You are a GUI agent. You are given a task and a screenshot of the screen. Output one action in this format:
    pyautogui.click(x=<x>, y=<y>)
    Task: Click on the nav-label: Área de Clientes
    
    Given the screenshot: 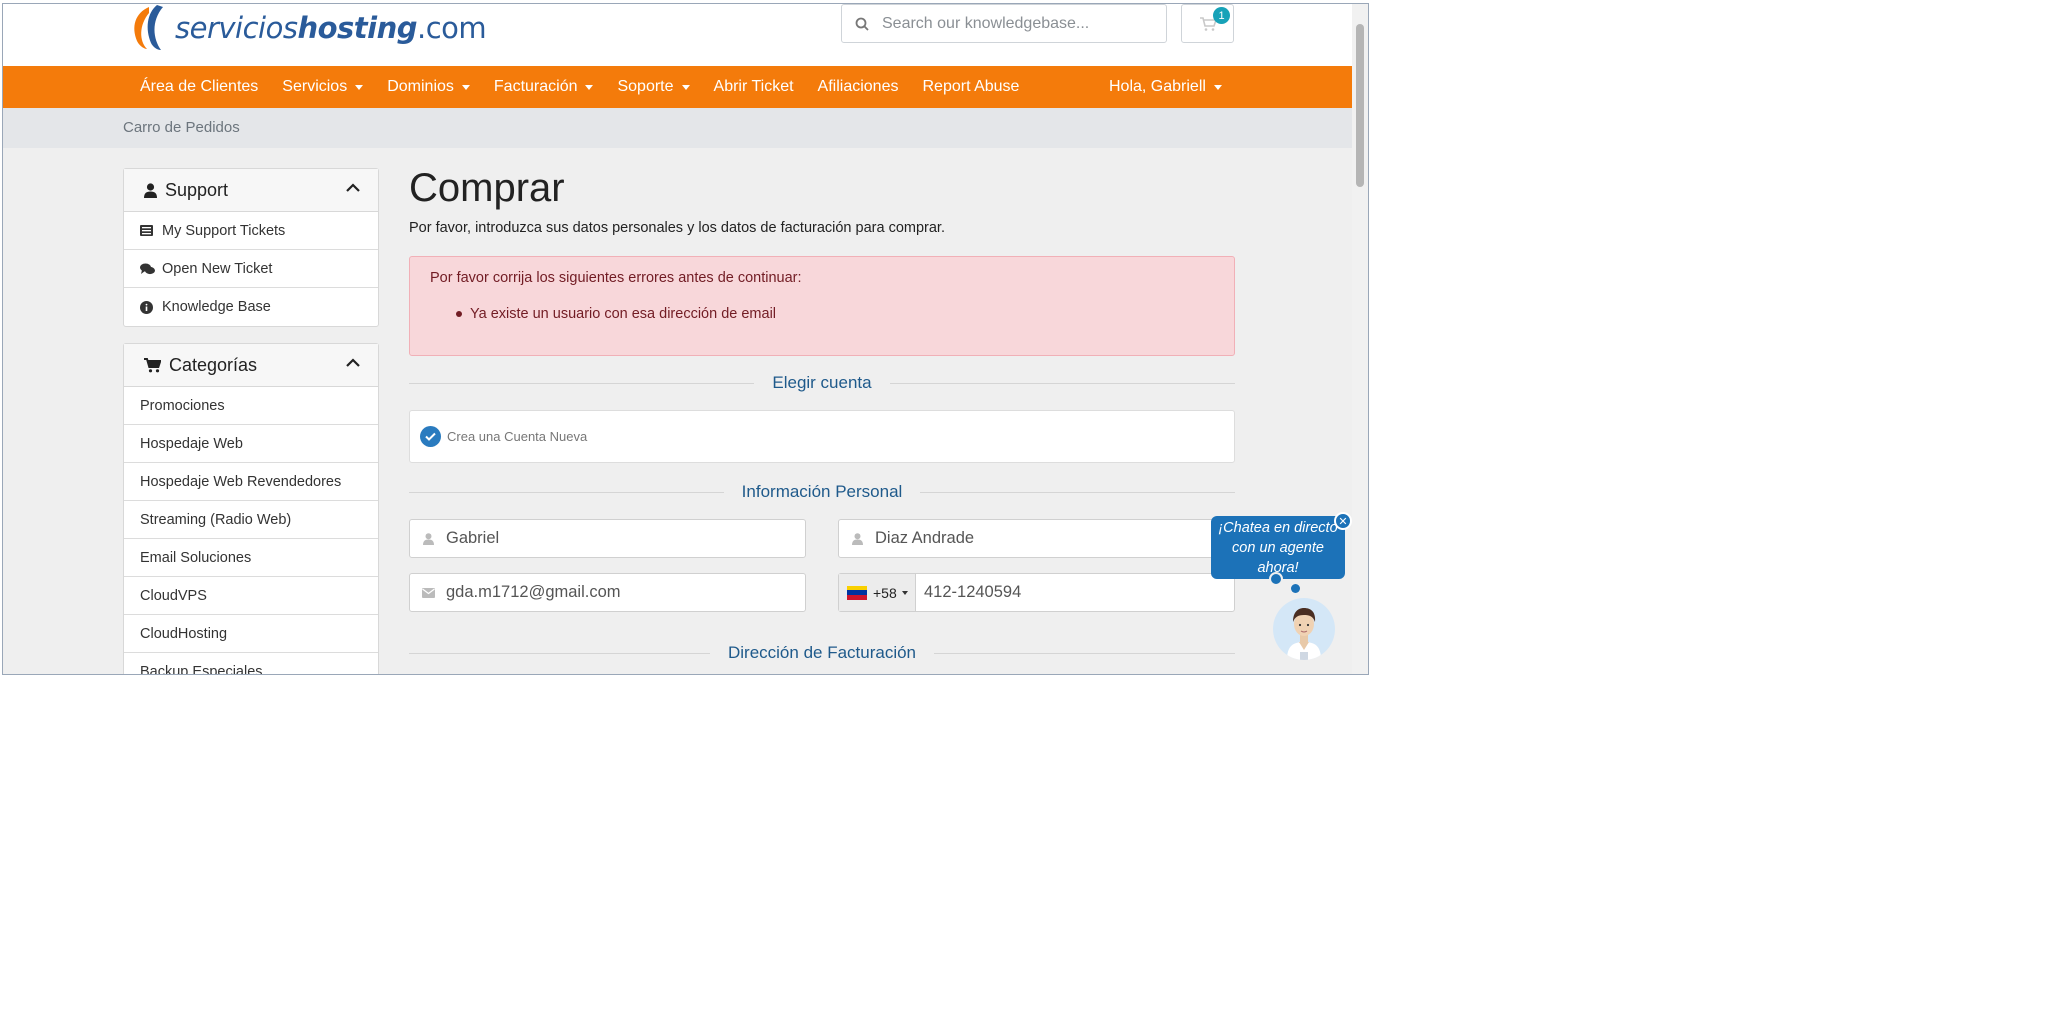 What is the action you would take?
    pyautogui.click(x=199, y=86)
    